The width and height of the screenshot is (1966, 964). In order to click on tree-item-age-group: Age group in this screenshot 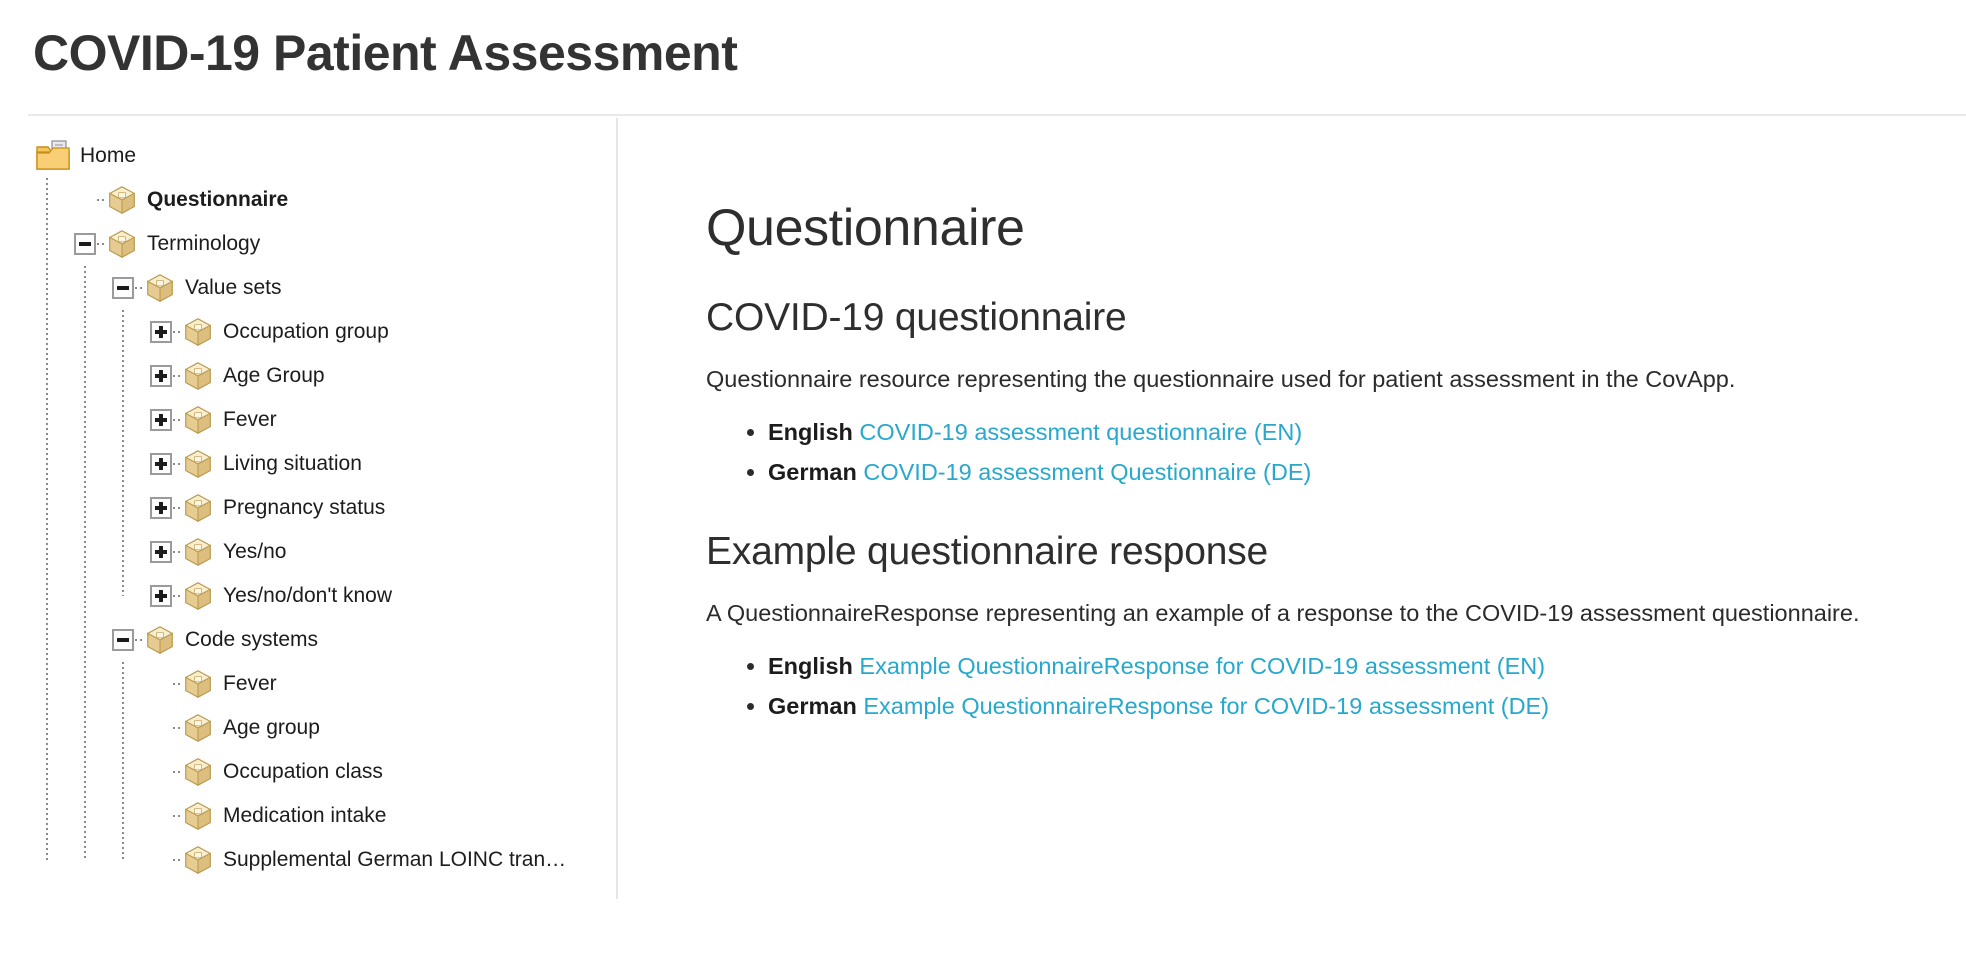, I will do `click(300, 728)`.